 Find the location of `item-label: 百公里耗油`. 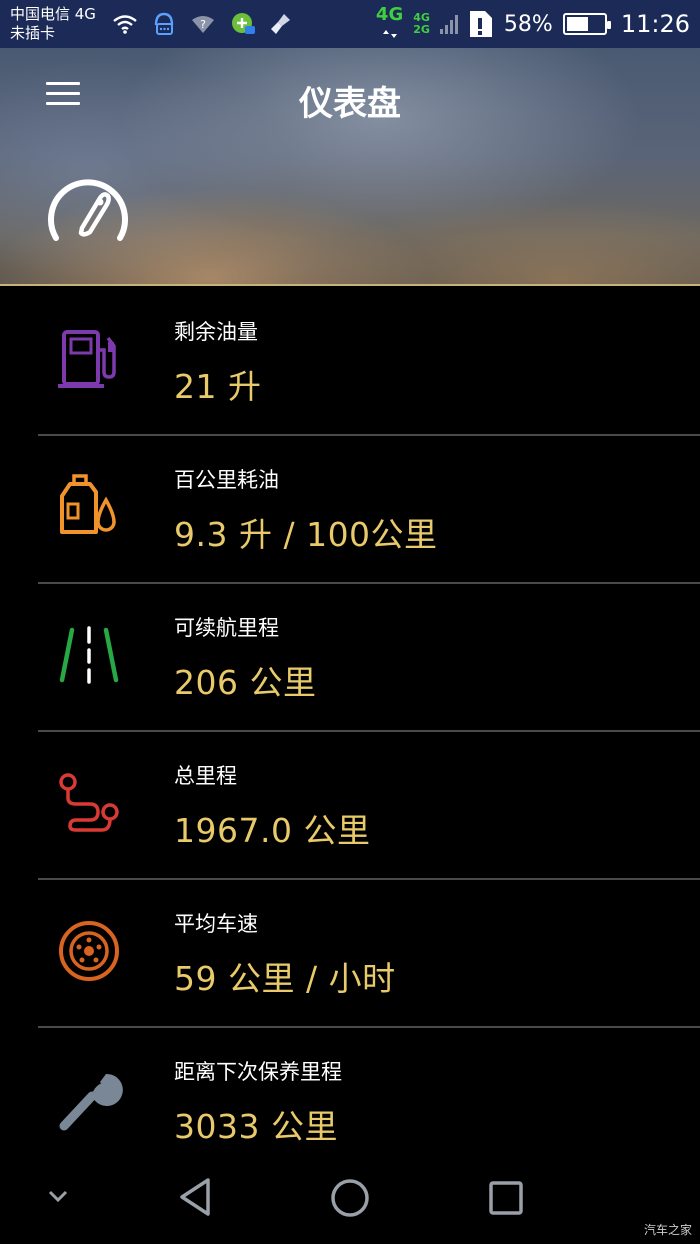

item-label: 百公里耗油 is located at coordinates (226, 480).